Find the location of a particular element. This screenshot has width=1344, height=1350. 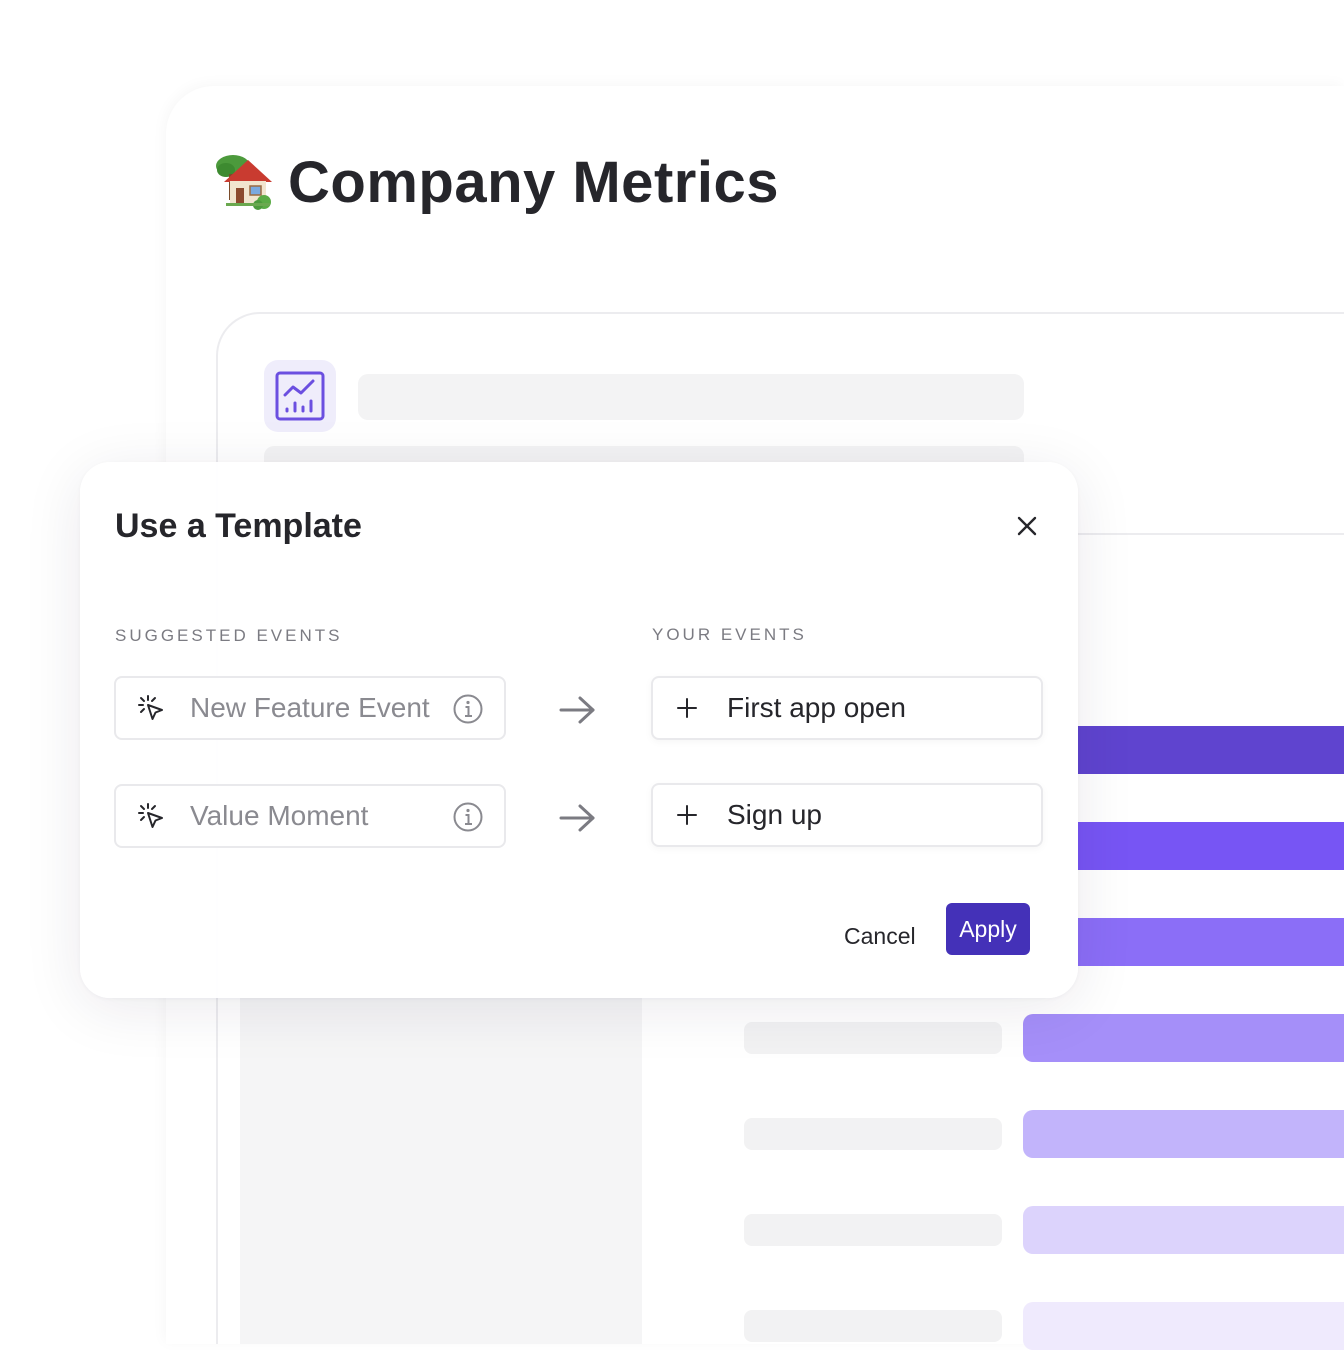

your-event-label: First app open is located at coordinates (816, 707).